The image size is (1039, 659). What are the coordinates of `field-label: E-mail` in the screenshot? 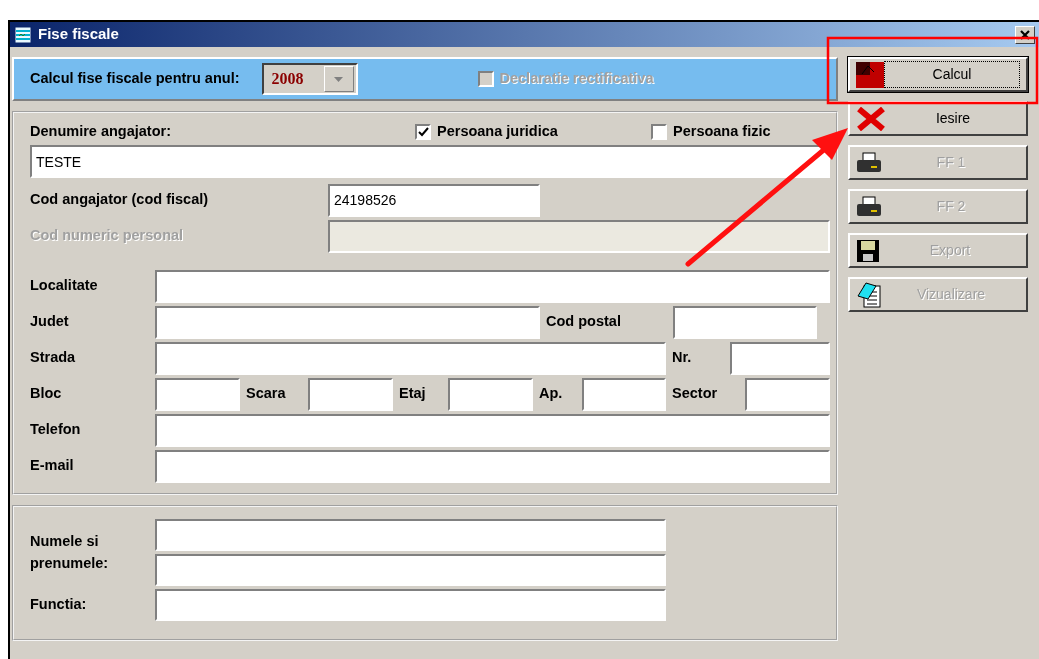 It's located at (52, 466).